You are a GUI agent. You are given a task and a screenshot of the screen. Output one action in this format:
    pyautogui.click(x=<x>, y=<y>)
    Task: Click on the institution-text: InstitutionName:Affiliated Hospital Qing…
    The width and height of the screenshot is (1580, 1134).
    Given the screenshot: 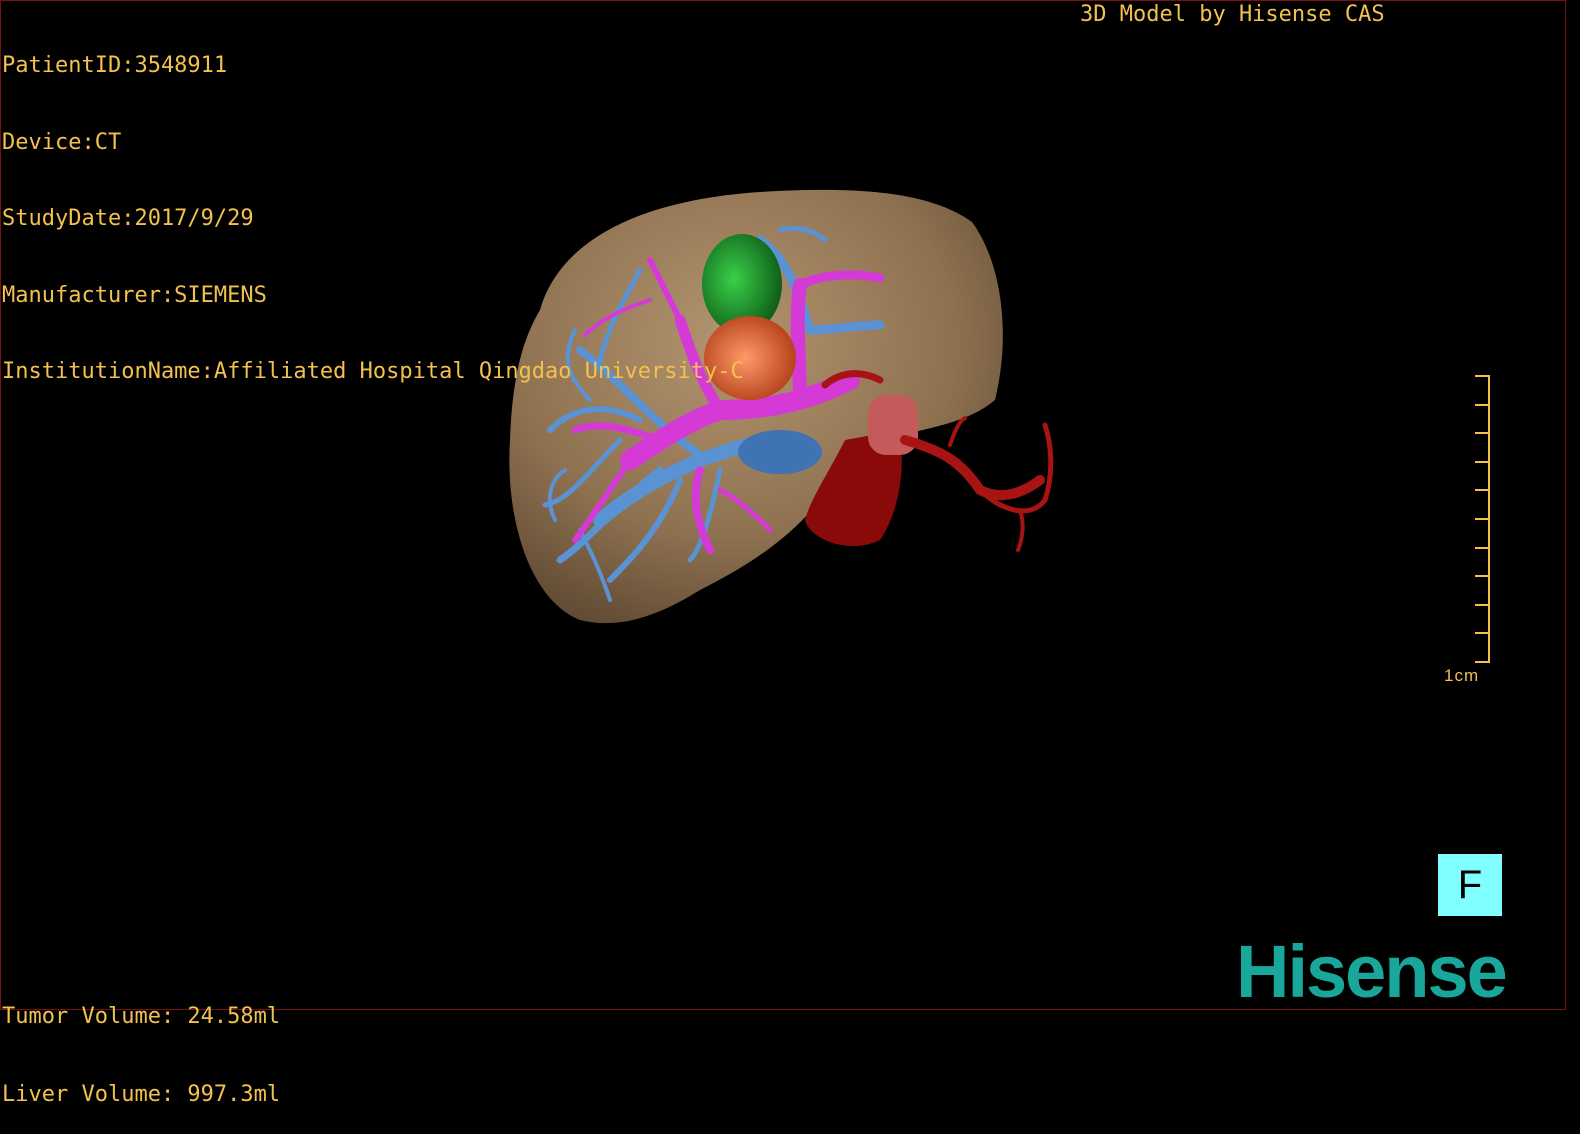 What is the action you would take?
    pyautogui.click(x=373, y=371)
    